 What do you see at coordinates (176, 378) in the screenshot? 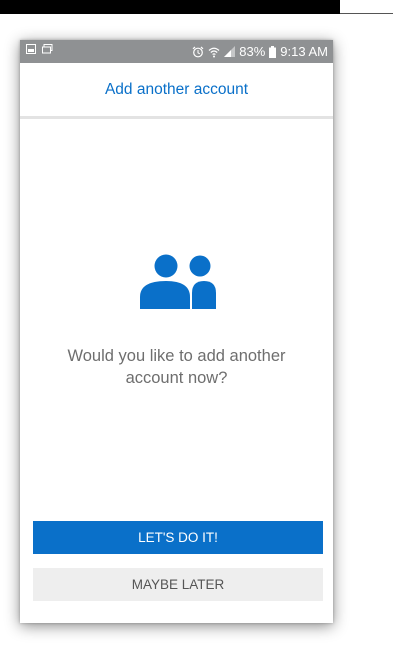
I see `prompt-line-2: account now?` at bounding box center [176, 378].